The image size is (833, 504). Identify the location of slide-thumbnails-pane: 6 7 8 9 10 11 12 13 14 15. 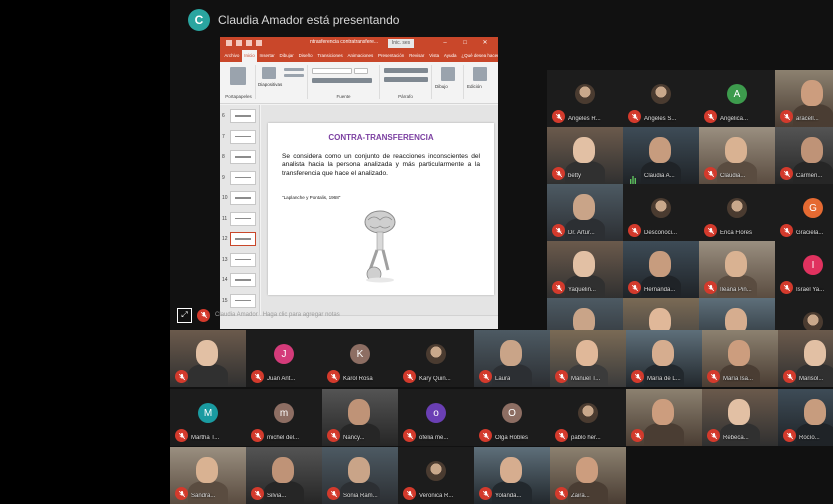
(240, 210).